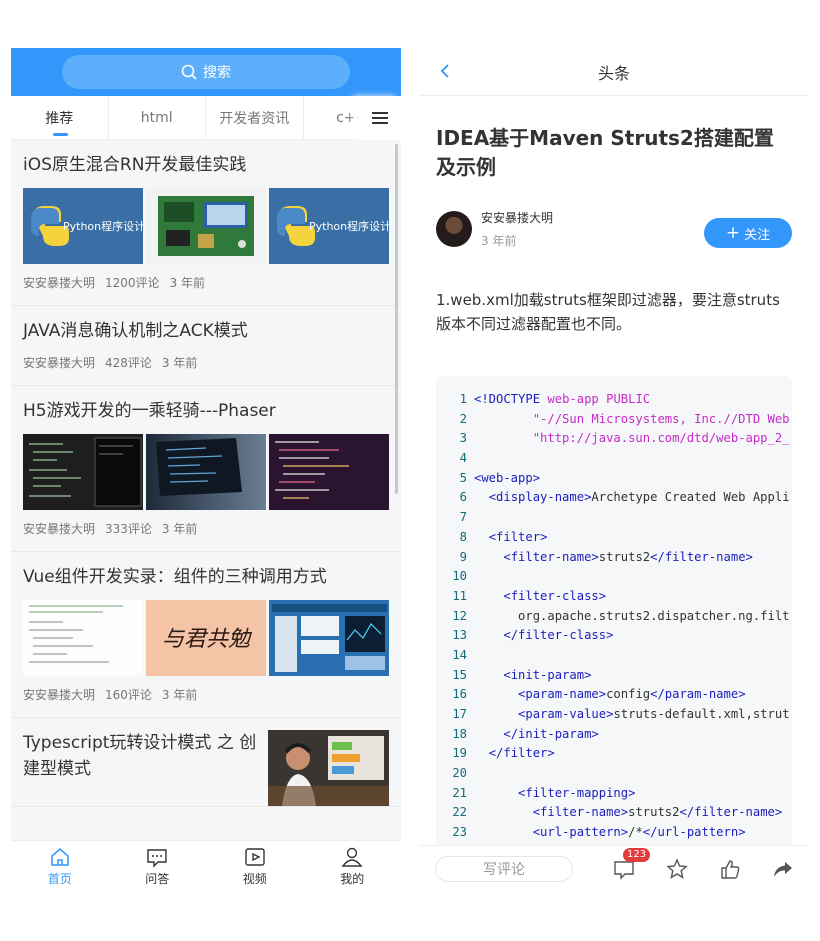 The height and width of the screenshot is (941, 820). I want to click on list-item: JAVA消息确认机制之ACK模式 安安暴搂大明 428评论 3 年前, so click(206, 346).